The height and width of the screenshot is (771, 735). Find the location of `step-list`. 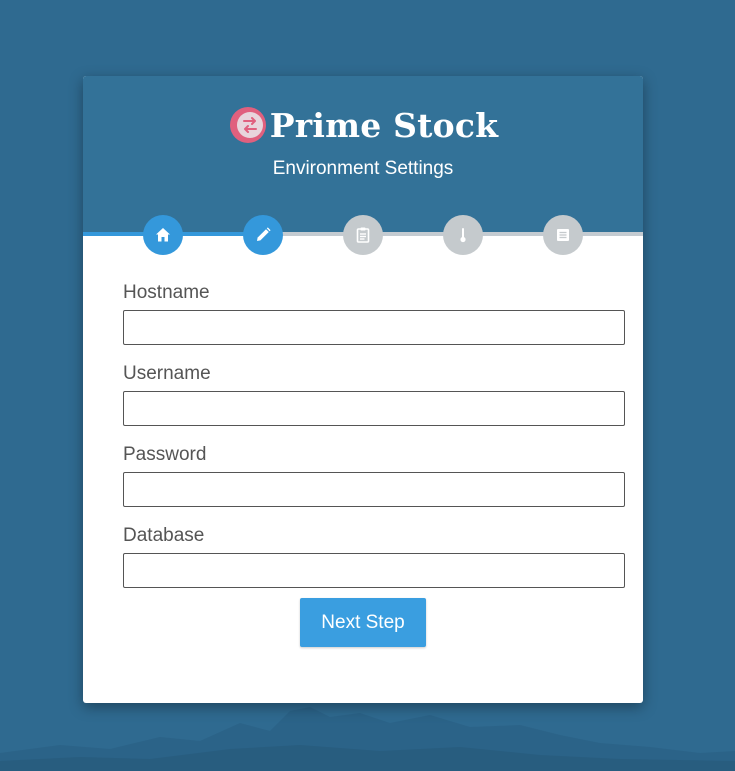

step-list is located at coordinates (563, 235).